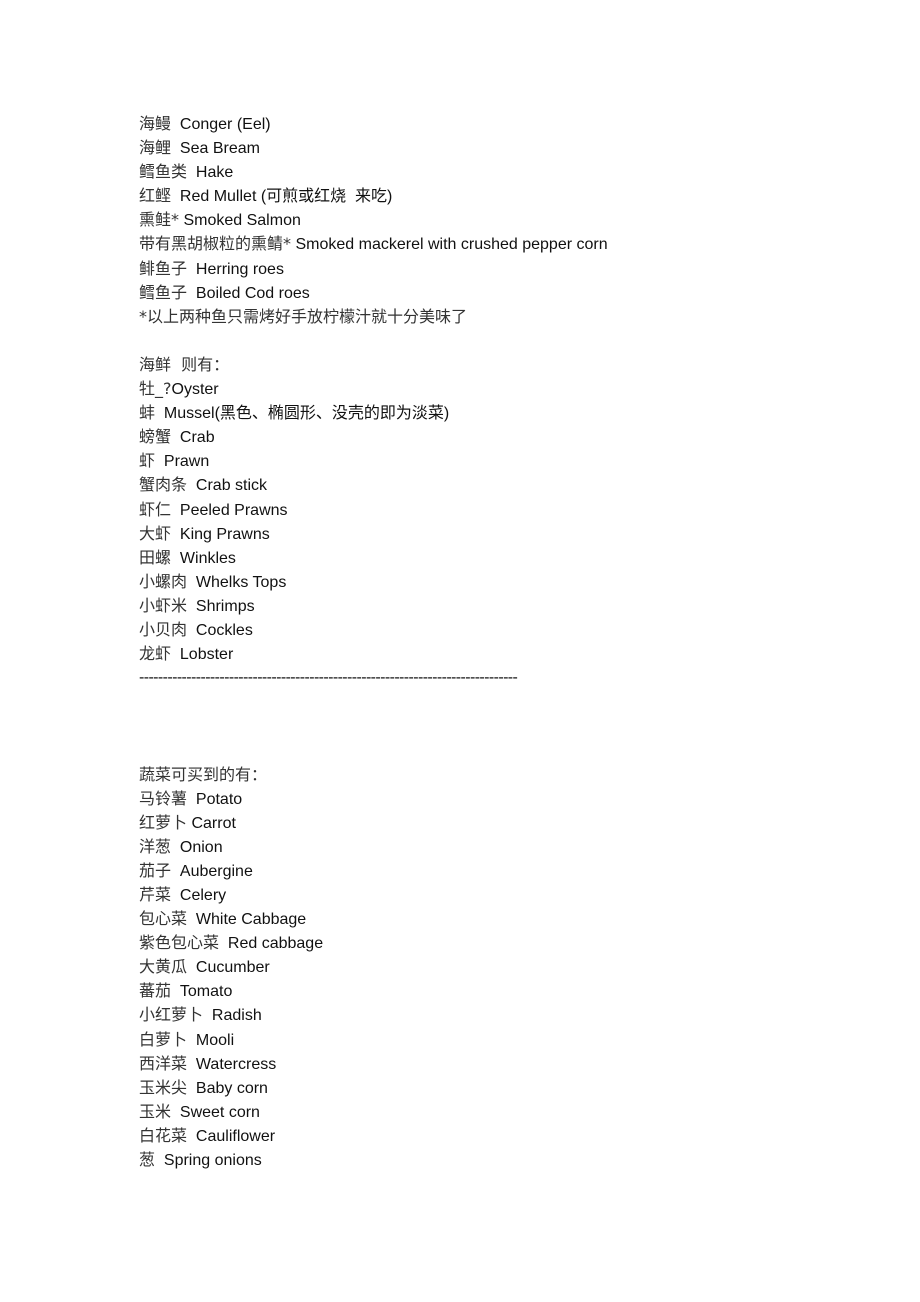 This screenshot has height=1302, width=920. Describe the element at coordinates (200, 1160) in the screenshot. I see `list-item: 葱 Spring onions` at that location.